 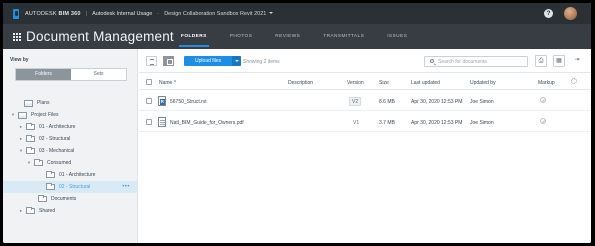 What do you see at coordinates (208, 61) in the screenshot?
I see `upload-files-button: Upload files` at bounding box center [208, 61].